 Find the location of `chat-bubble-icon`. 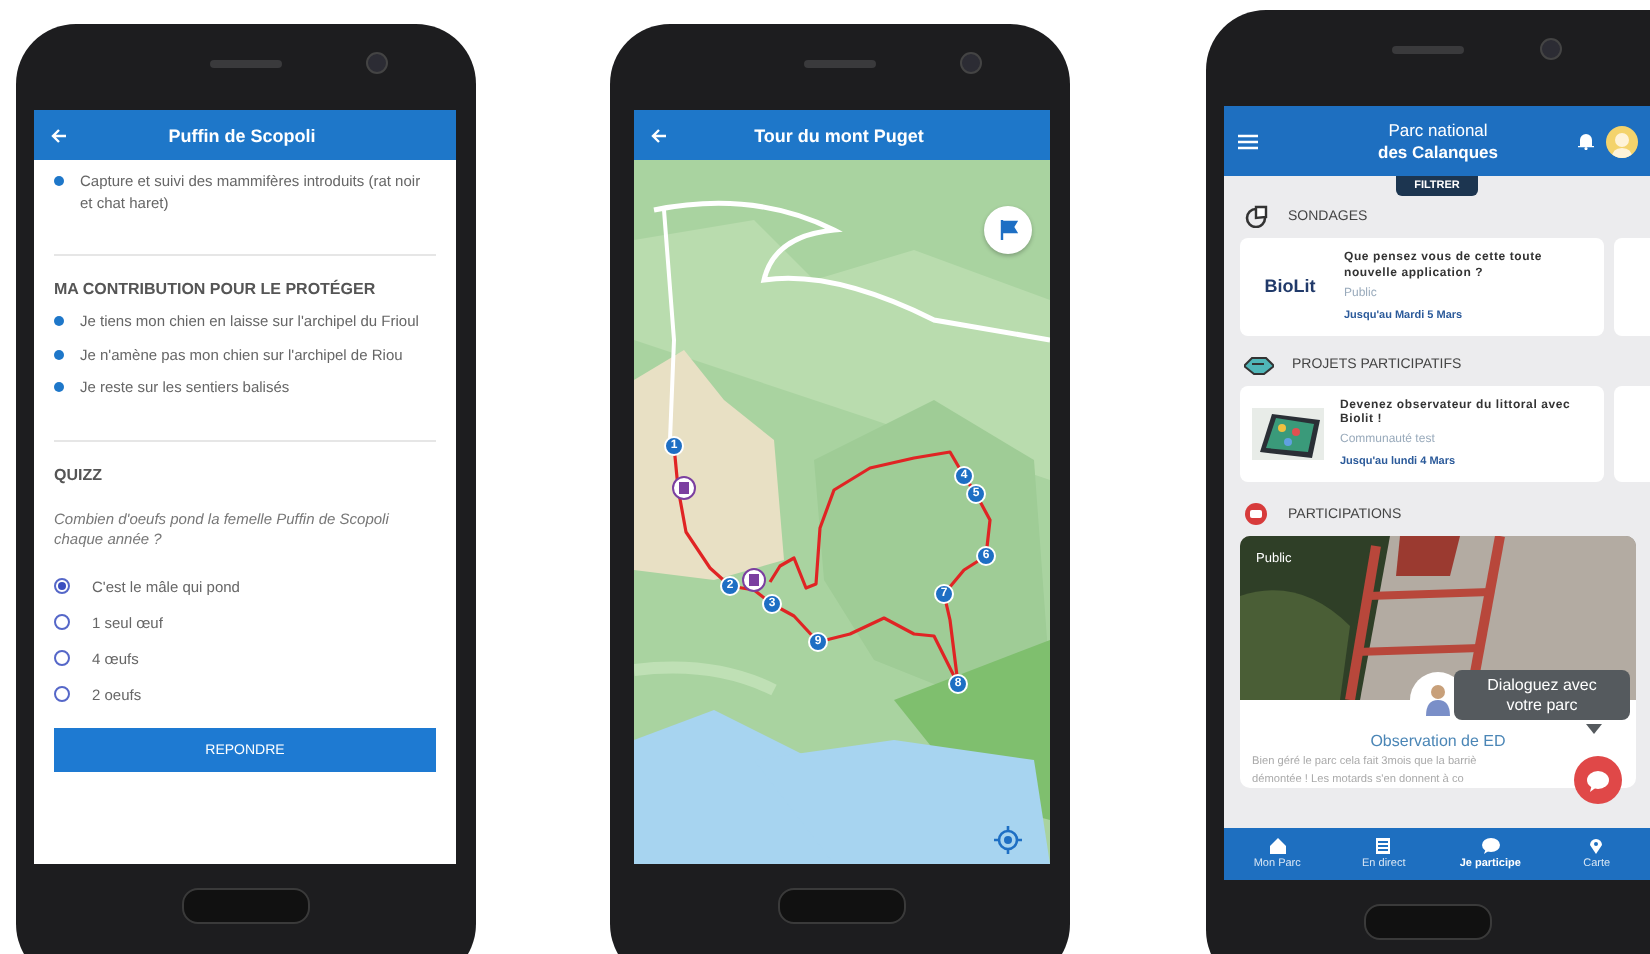

chat-bubble-icon is located at coordinates (1598, 780).